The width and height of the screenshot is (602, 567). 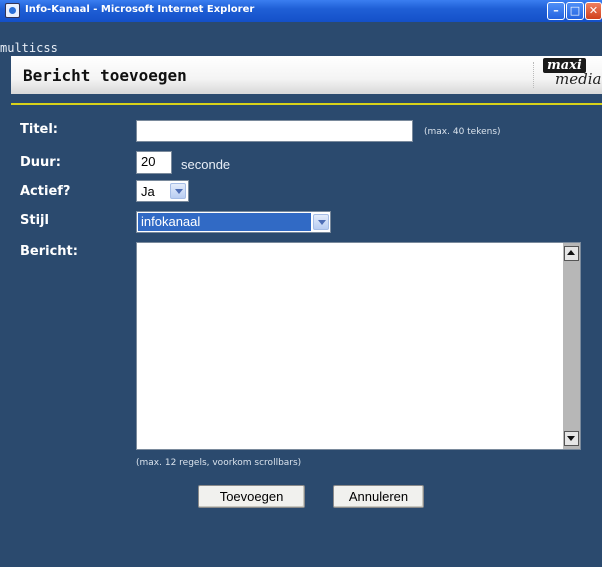 What do you see at coordinates (578, 79) in the screenshot?
I see `logo-media-text: media` at bounding box center [578, 79].